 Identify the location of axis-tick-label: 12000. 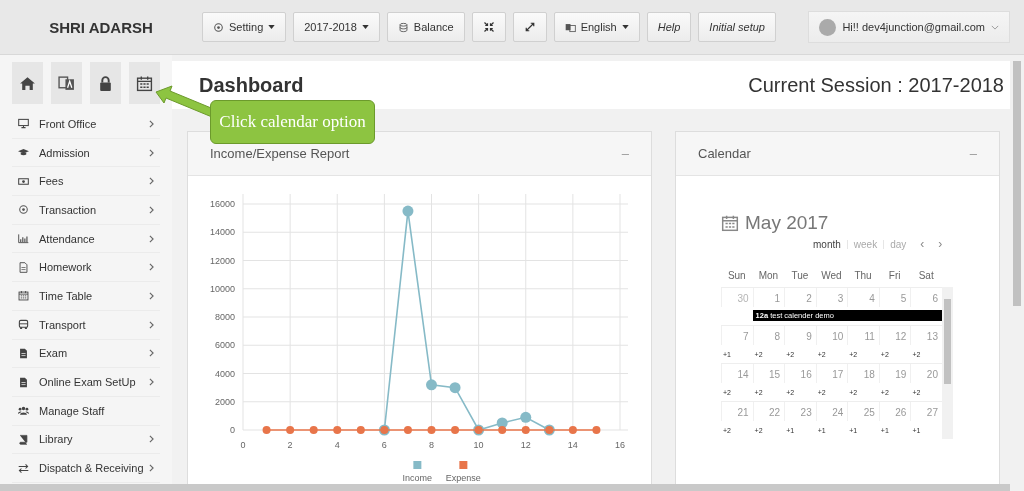
(222, 260).